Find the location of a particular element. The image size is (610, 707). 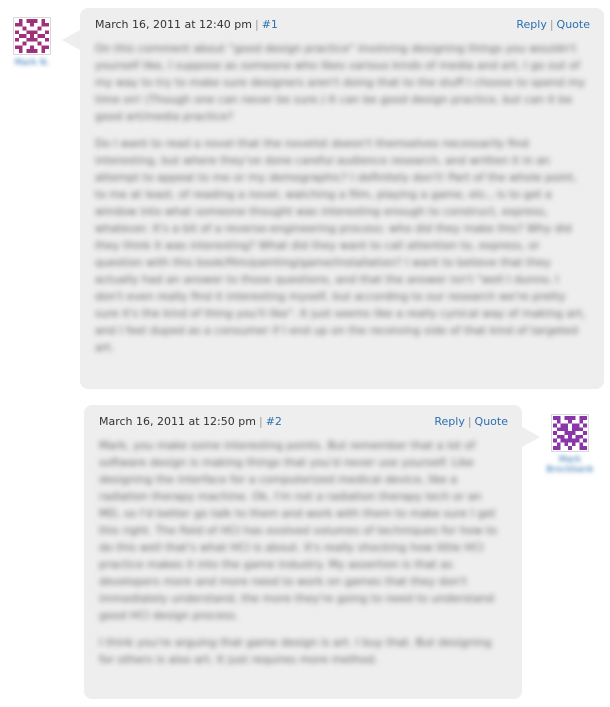

comment-timestamp: March 16, 2011 at 12:50 pm is located at coordinates (177, 421).